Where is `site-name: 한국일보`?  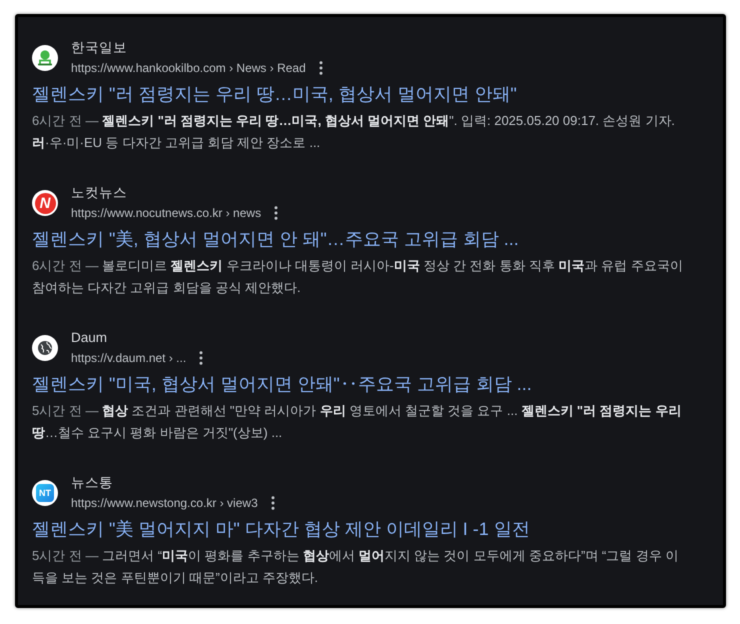 site-name: 한국일보 is located at coordinates (197, 48).